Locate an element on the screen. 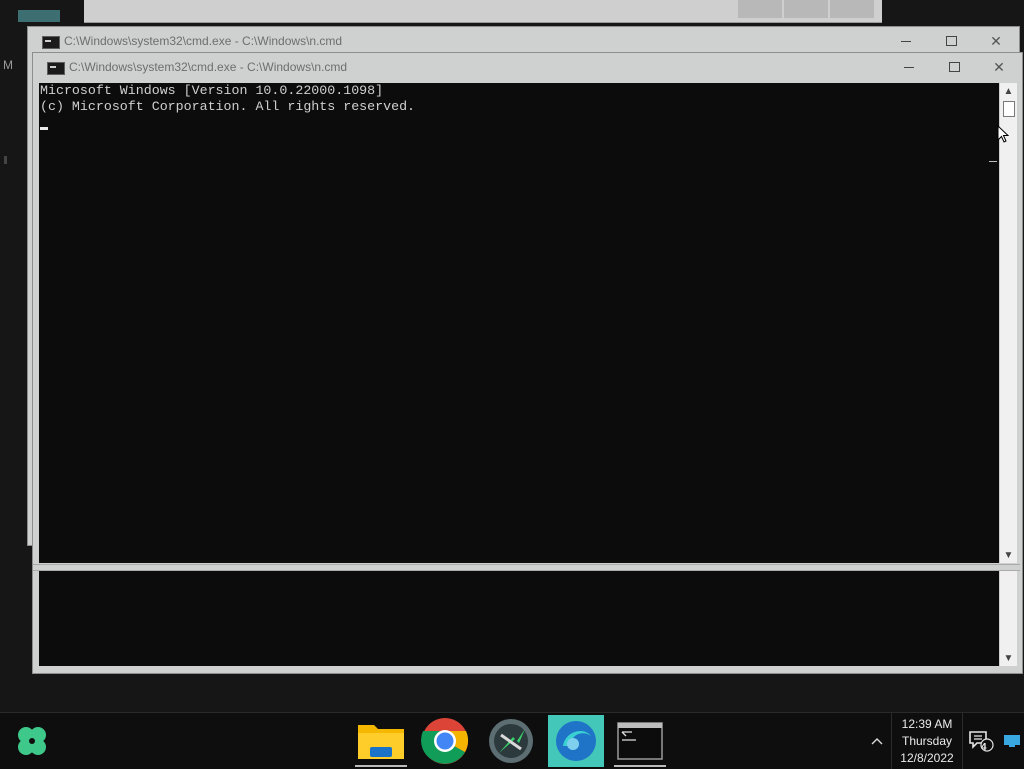 Image resolution: width=1024 pixels, height=769 pixels. bg-close-button is located at coordinates (852, 9).